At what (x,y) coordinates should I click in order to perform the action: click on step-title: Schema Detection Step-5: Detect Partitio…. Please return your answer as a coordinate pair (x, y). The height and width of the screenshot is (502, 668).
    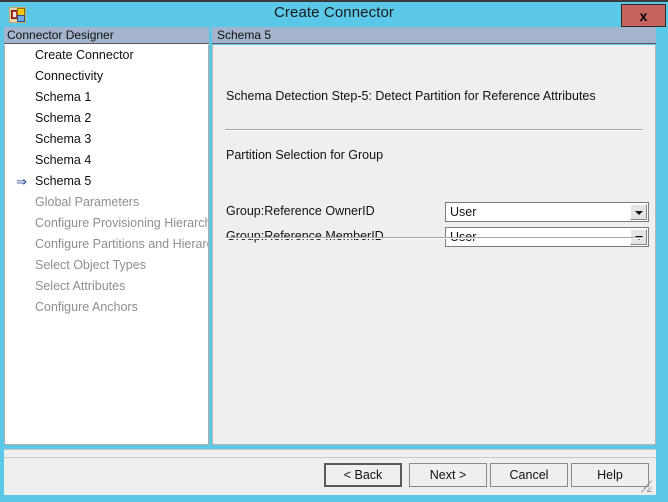
    Looking at the image, I should click on (411, 96).